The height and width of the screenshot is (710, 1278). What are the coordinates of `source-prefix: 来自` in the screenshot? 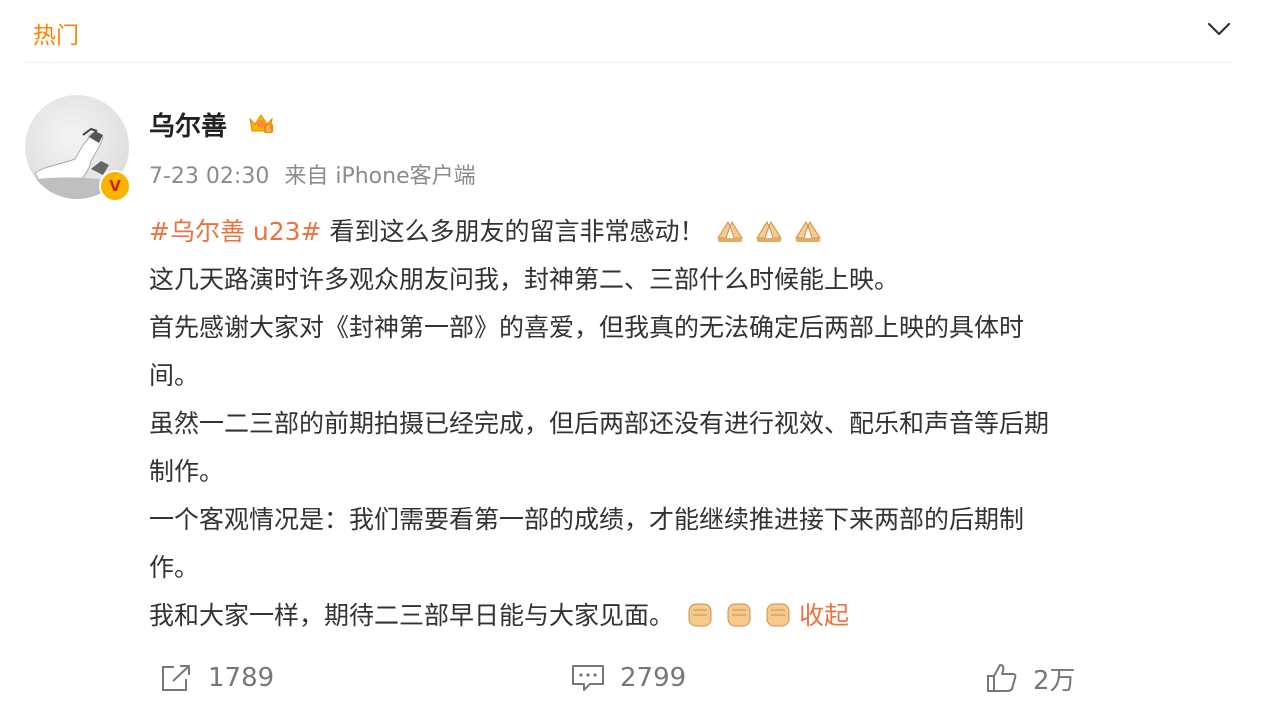 It's located at (306, 176).